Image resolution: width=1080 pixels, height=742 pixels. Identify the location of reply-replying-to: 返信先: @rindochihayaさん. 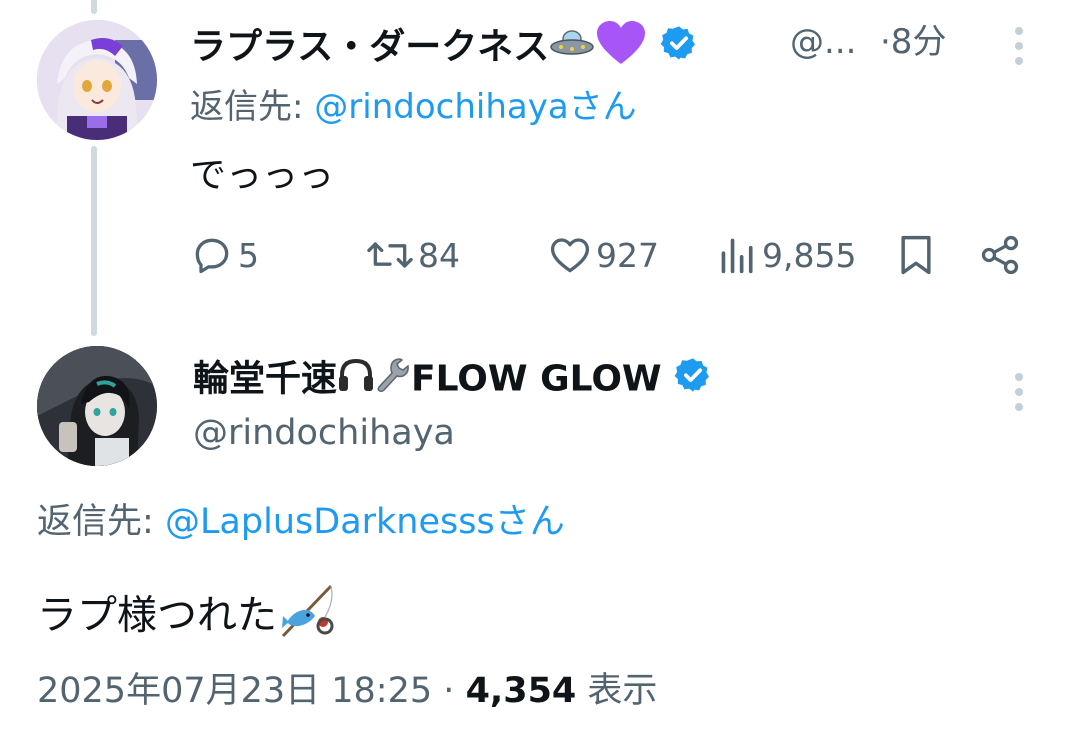
(413, 107).